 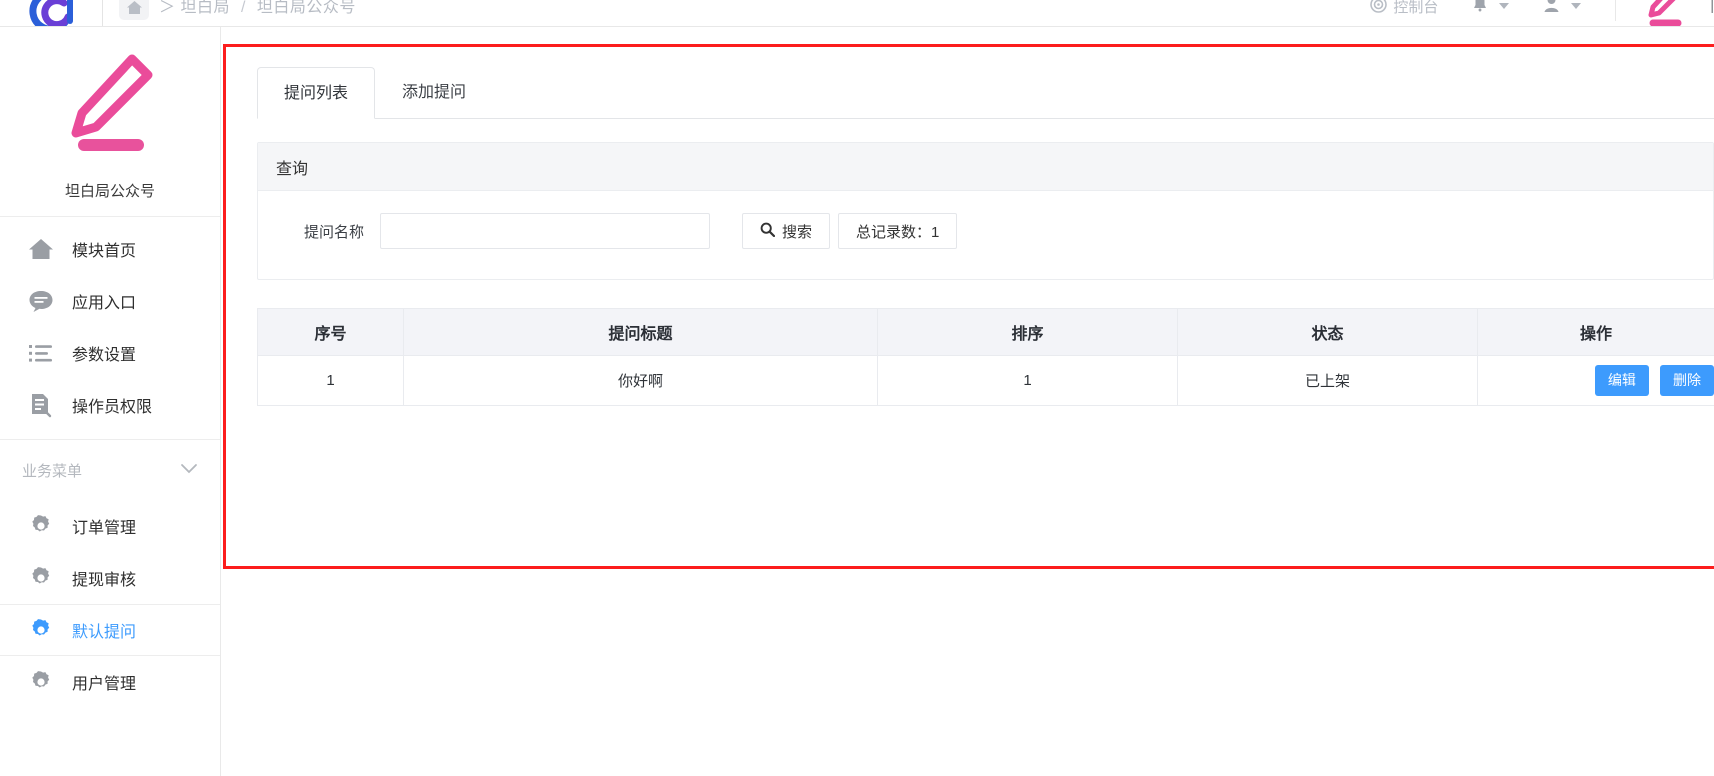 I want to click on tab-add-question: 添加提问, so click(x=434, y=92).